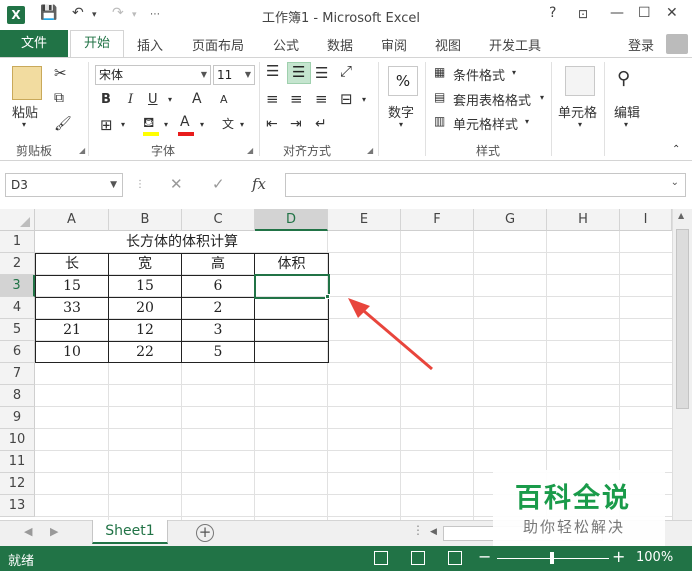 This screenshot has height=571, width=692. What do you see at coordinates (455, 558) in the screenshot?
I see `page-break-view-icon` at bounding box center [455, 558].